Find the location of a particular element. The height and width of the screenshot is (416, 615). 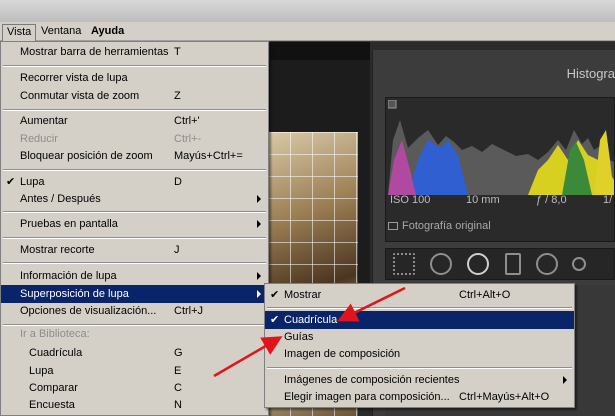

histogram-focal: 10 mm is located at coordinates (483, 200).